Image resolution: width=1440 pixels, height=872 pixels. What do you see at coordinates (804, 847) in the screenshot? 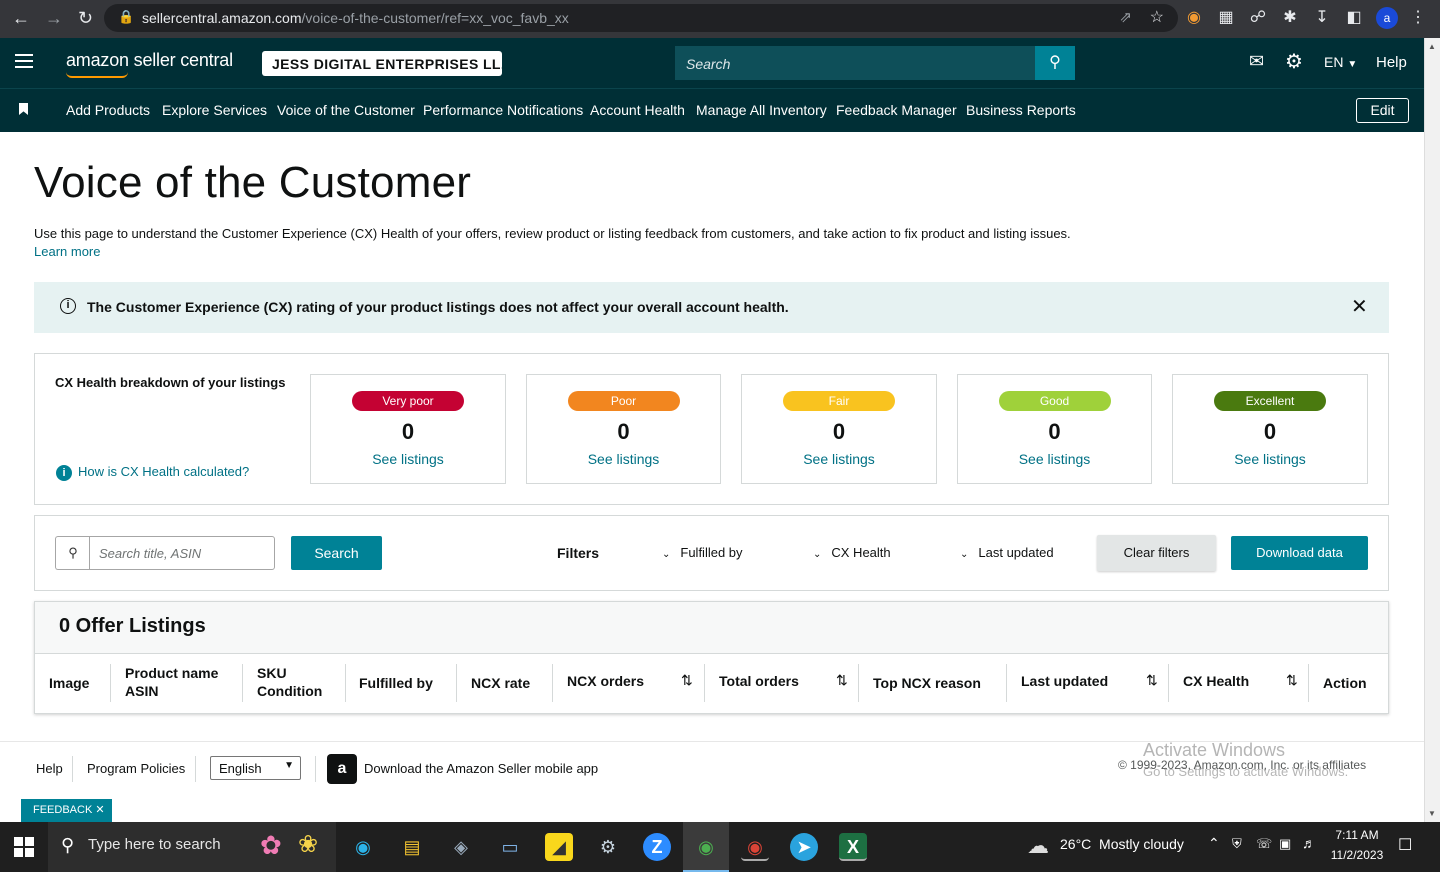
I see `telegram-icon: ➤` at bounding box center [804, 847].